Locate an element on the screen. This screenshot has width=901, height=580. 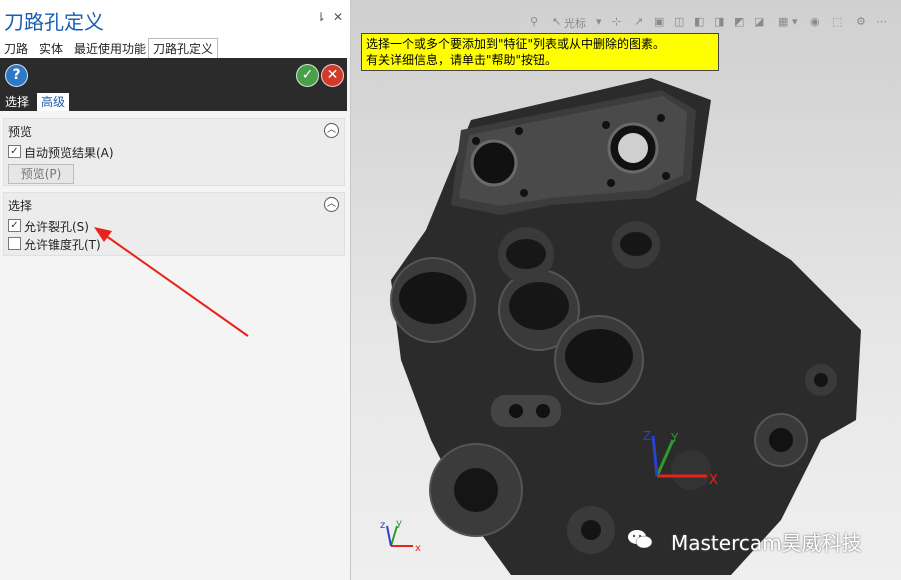
collapse-preview-icon: ︿ is located at coordinates (331, 130).